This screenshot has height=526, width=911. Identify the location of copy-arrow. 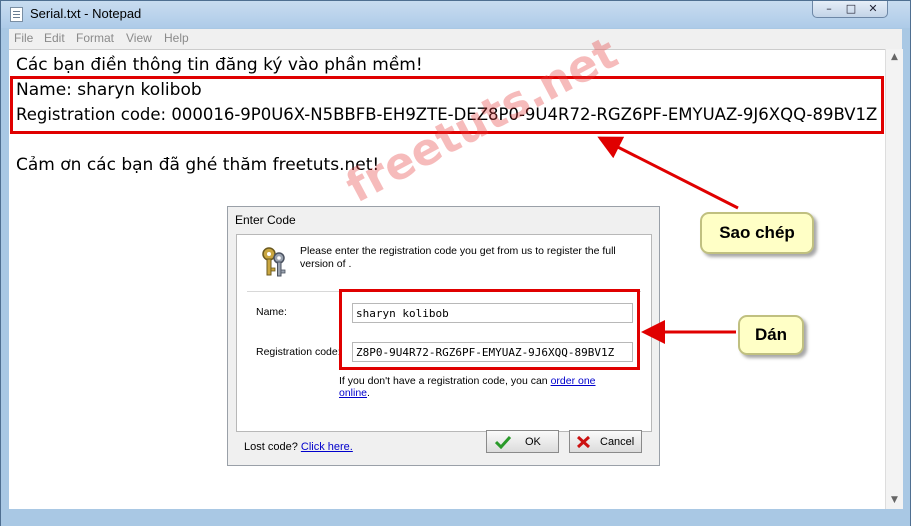
(668, 173).